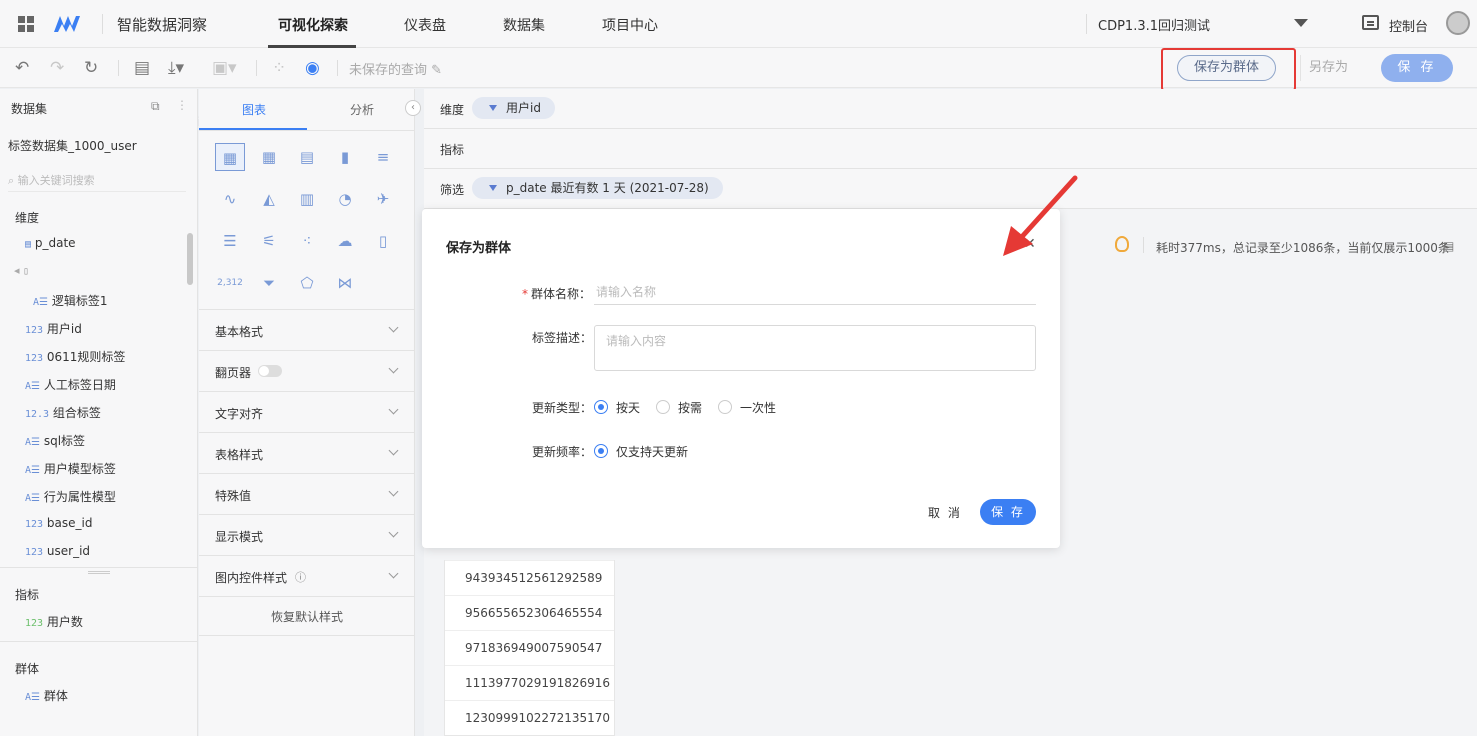 The height and width of the screenshot is (736, 1477). I want to click on radio-daily-only, so click(601, 451).